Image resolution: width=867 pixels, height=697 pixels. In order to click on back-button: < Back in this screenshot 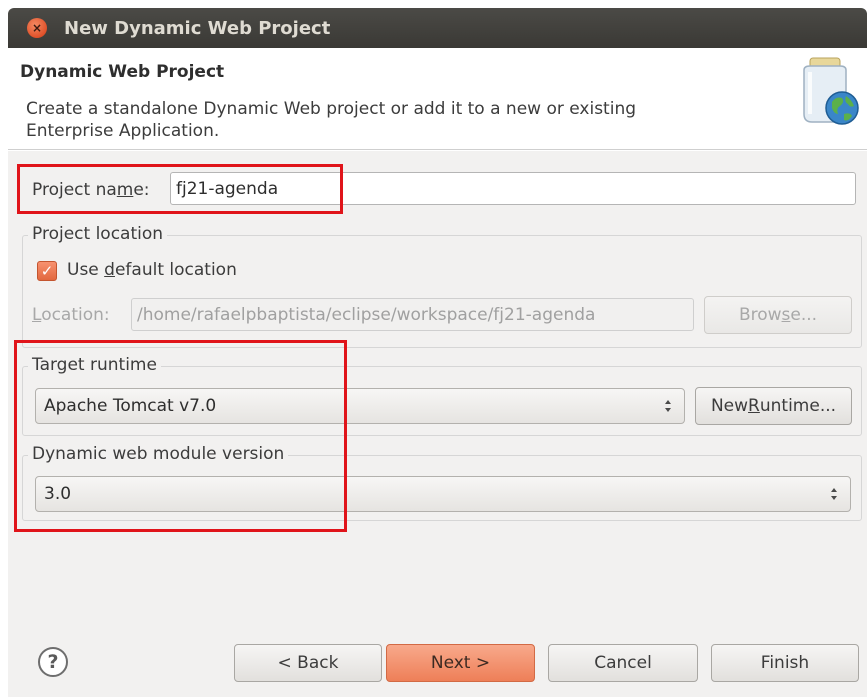, I will do `click(308, 663)`.